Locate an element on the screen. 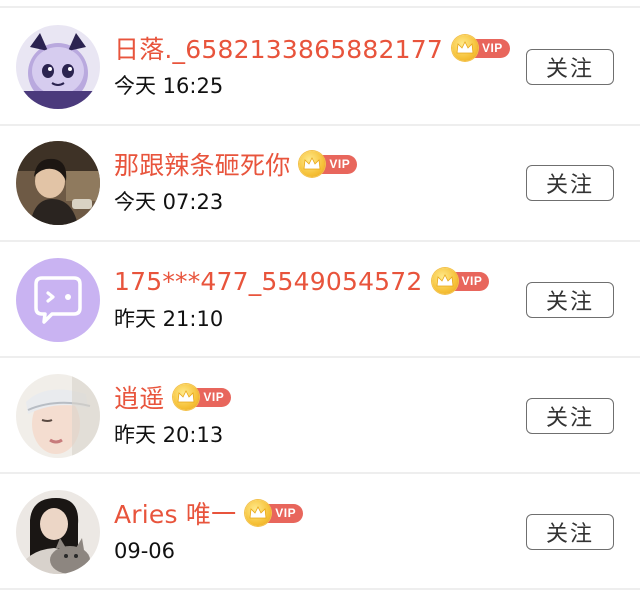  follow-time: 昨天 20:13 is located at coordinates (169, 435).